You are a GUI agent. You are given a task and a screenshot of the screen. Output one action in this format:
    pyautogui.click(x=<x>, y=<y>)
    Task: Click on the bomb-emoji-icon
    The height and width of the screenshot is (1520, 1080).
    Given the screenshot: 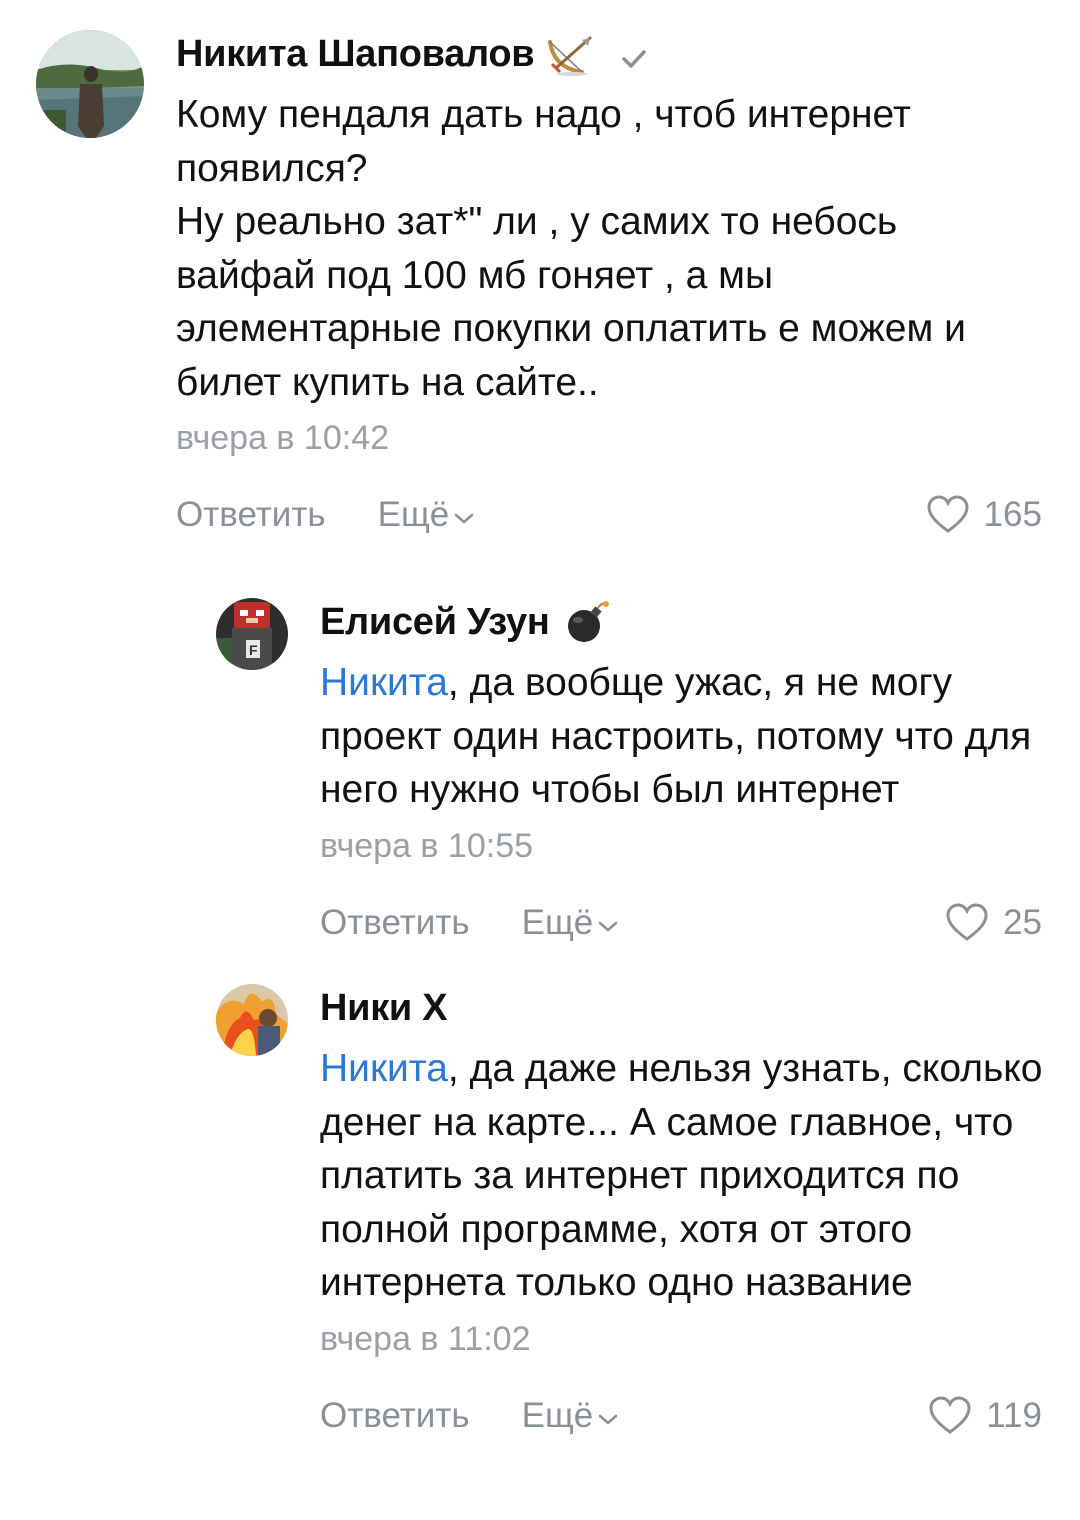 What is the action you would take?
    pyautogui.click(x=587, y=622)
    